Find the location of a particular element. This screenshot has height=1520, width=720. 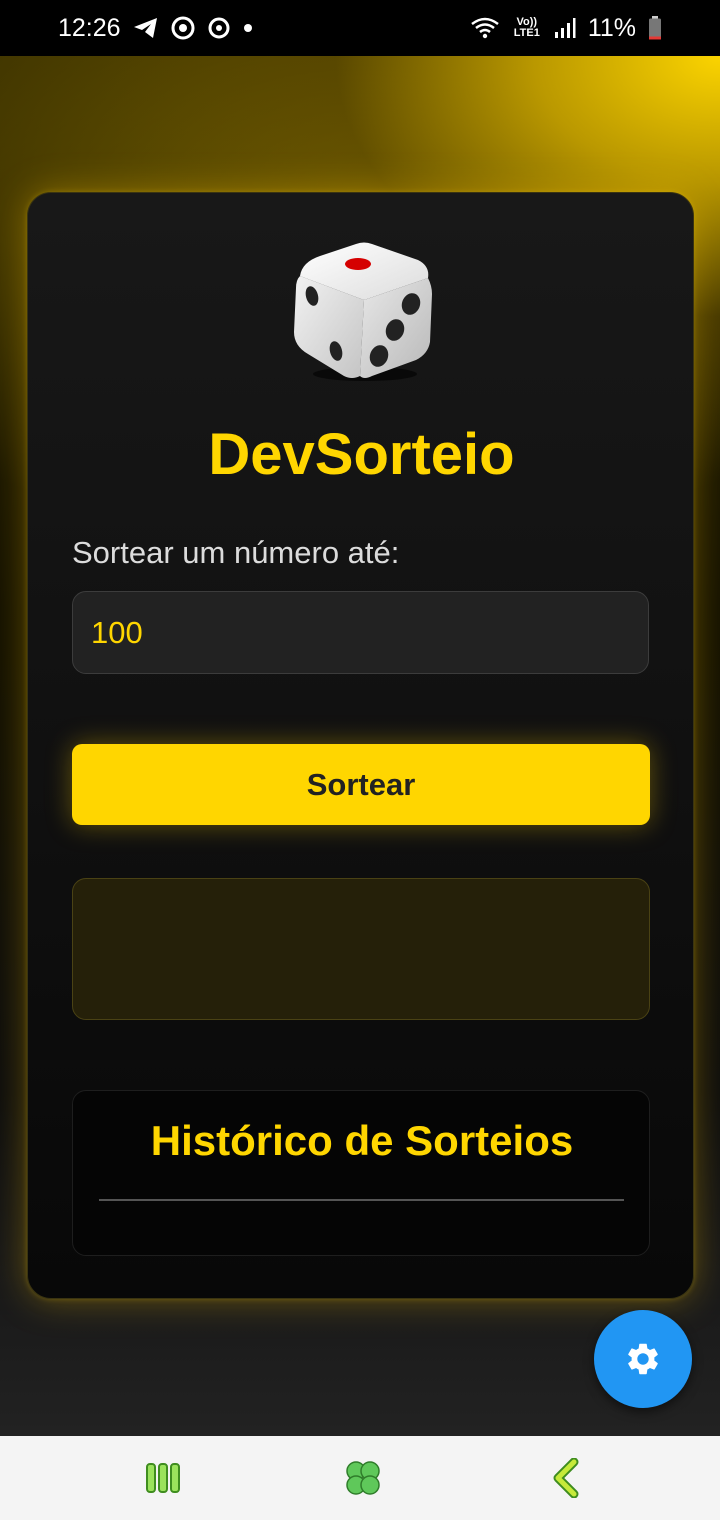

clock: 12:26 is located at coordinates (89, 27).